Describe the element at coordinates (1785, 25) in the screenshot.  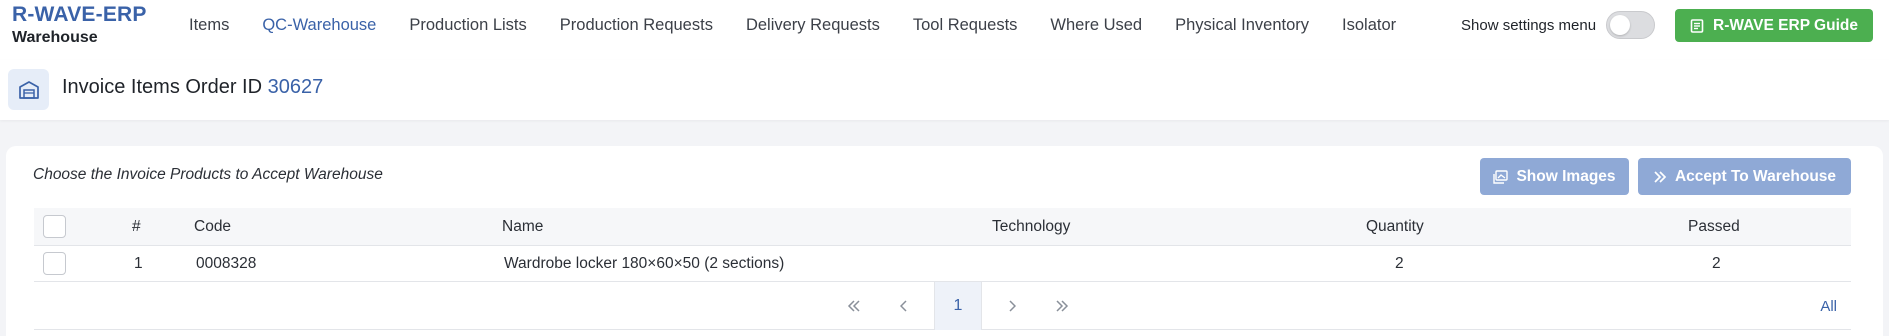
I see `erp-guide-label: R-WAVE ERP Guide` at that location.